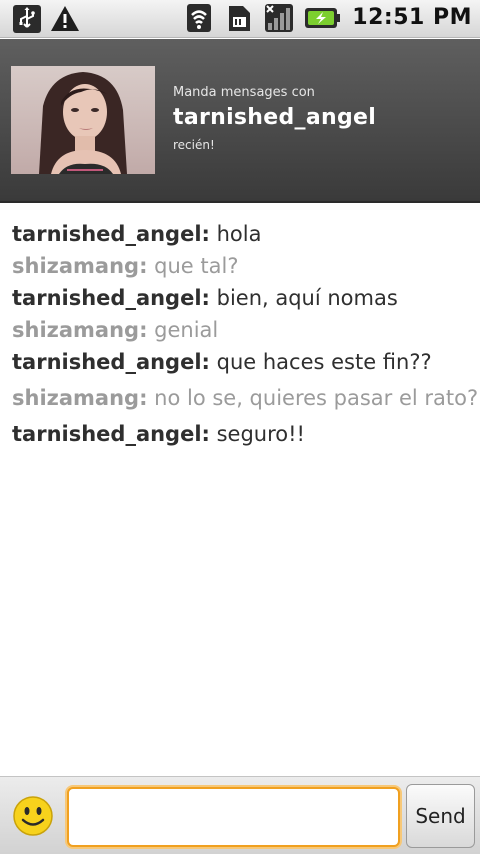  What do you see at coordinates (303, 298) in the screenshot?
I see `message-text: bien, aquí nomas` at bounding box center [303, 298].